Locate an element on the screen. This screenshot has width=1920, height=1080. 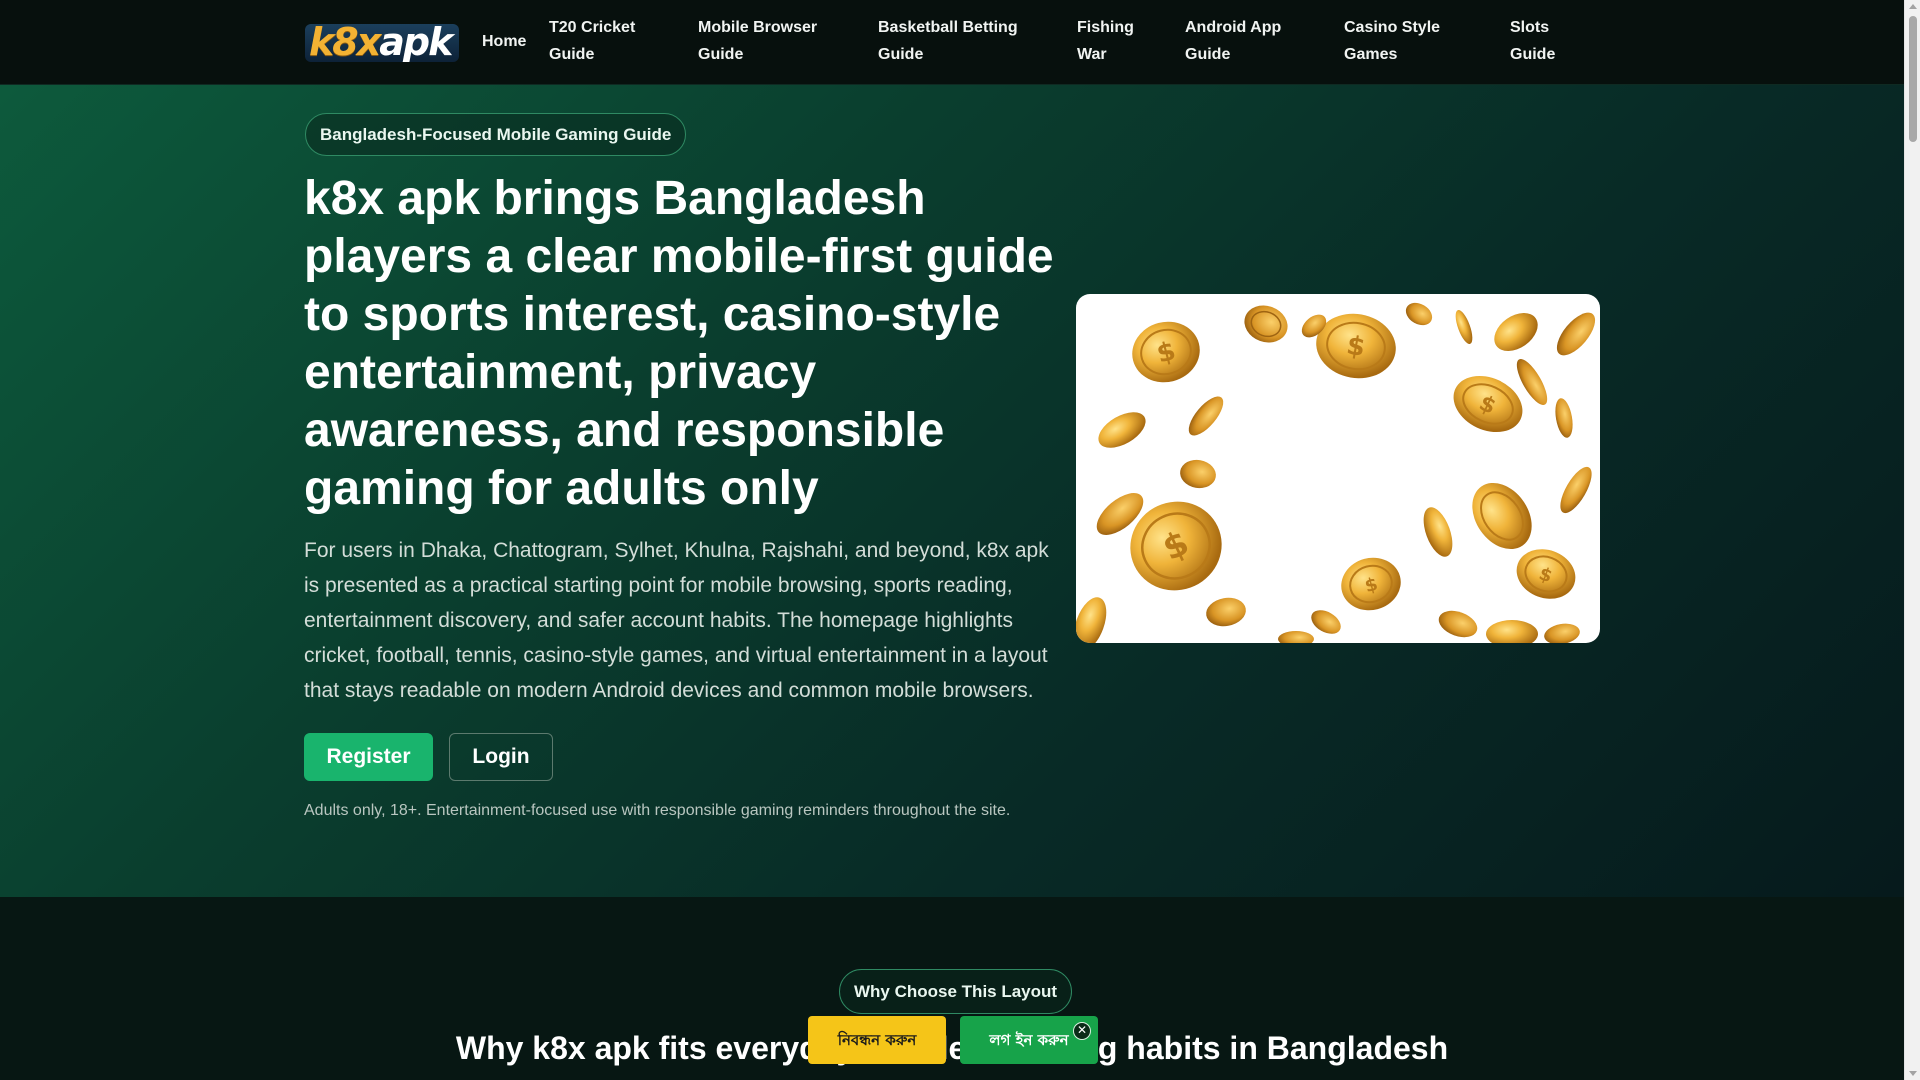
nav-item-home: Home is located at coordinates (504, 41).